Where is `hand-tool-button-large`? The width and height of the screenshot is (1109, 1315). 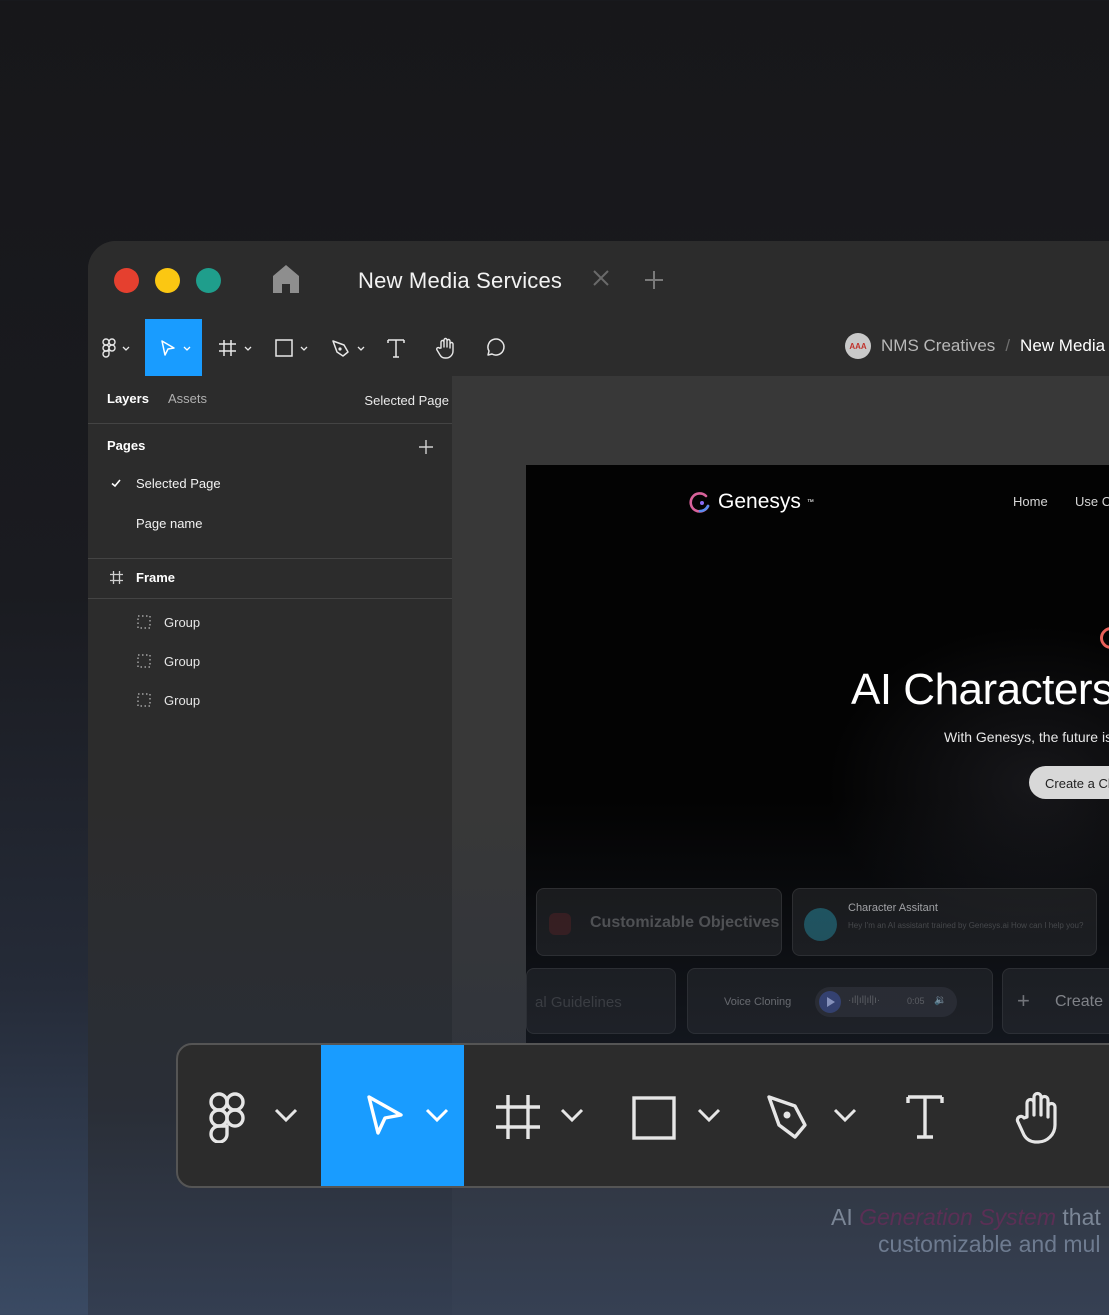 hand-tool-button-large is located at coordinates (1041, 1115).